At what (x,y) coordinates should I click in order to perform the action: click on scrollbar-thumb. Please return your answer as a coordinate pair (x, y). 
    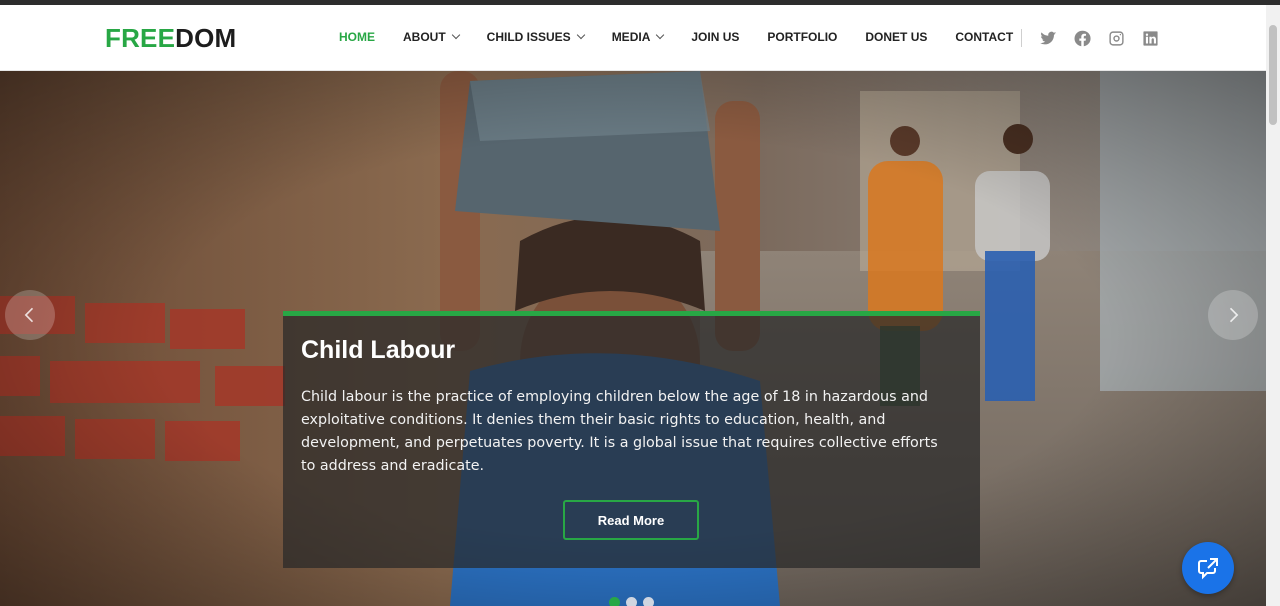
    Looking at the image, I should click on (1273, 75).